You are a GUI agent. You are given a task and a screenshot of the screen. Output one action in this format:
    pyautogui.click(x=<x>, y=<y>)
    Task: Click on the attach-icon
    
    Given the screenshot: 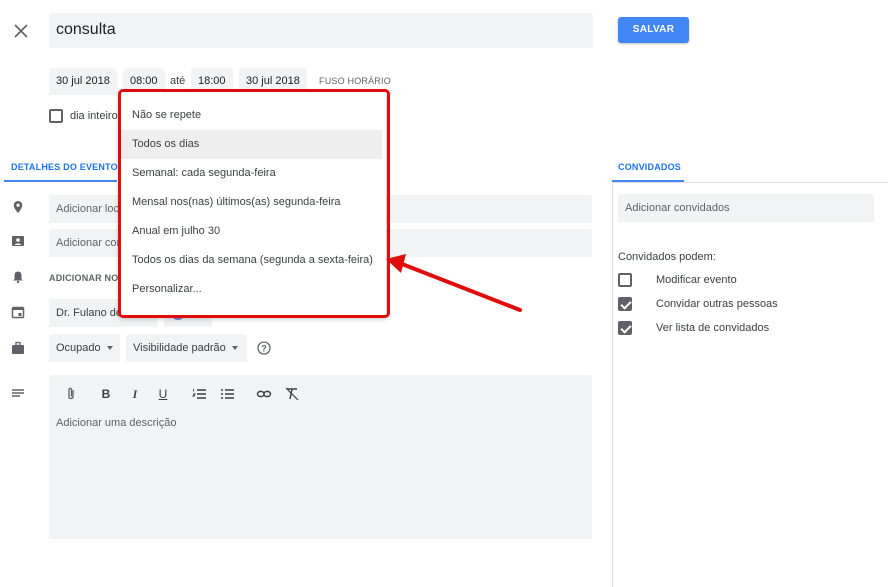 What is the action you would take?
    pyautogui.click(x=71, y=394)
    